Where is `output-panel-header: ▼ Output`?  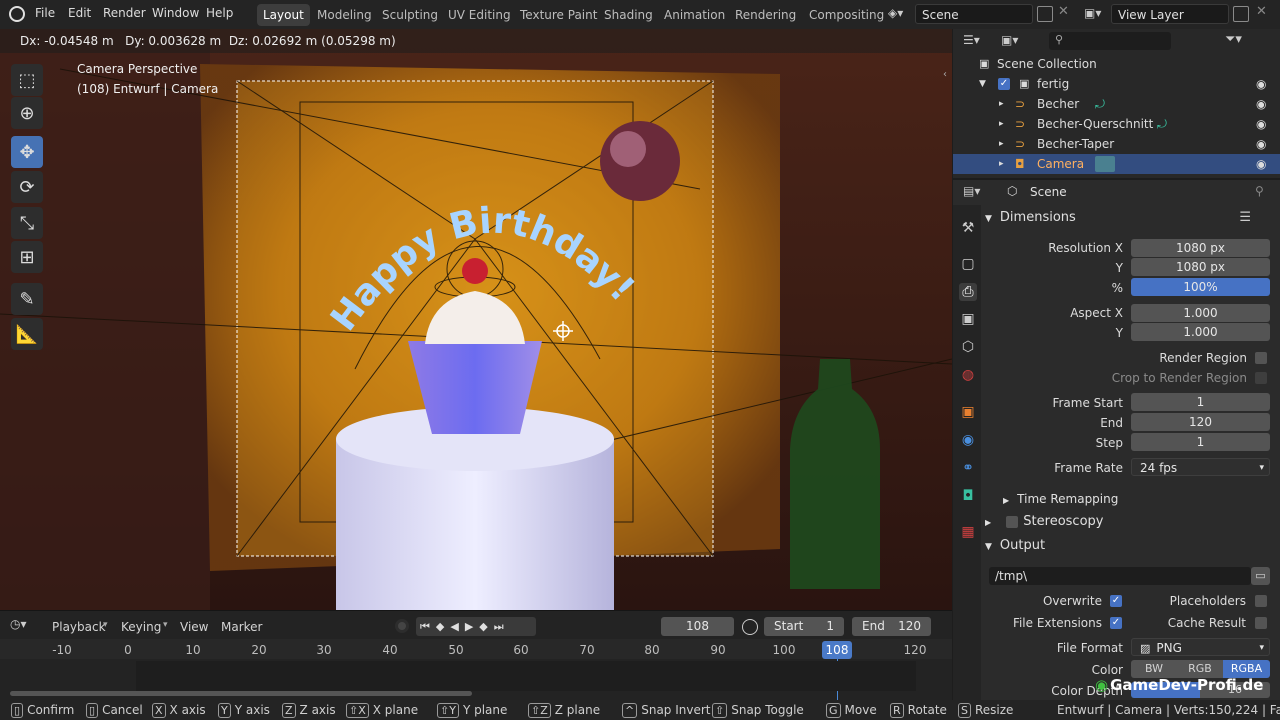
output-panel-header: ▼ Output is located at coordinates (1129, 546).